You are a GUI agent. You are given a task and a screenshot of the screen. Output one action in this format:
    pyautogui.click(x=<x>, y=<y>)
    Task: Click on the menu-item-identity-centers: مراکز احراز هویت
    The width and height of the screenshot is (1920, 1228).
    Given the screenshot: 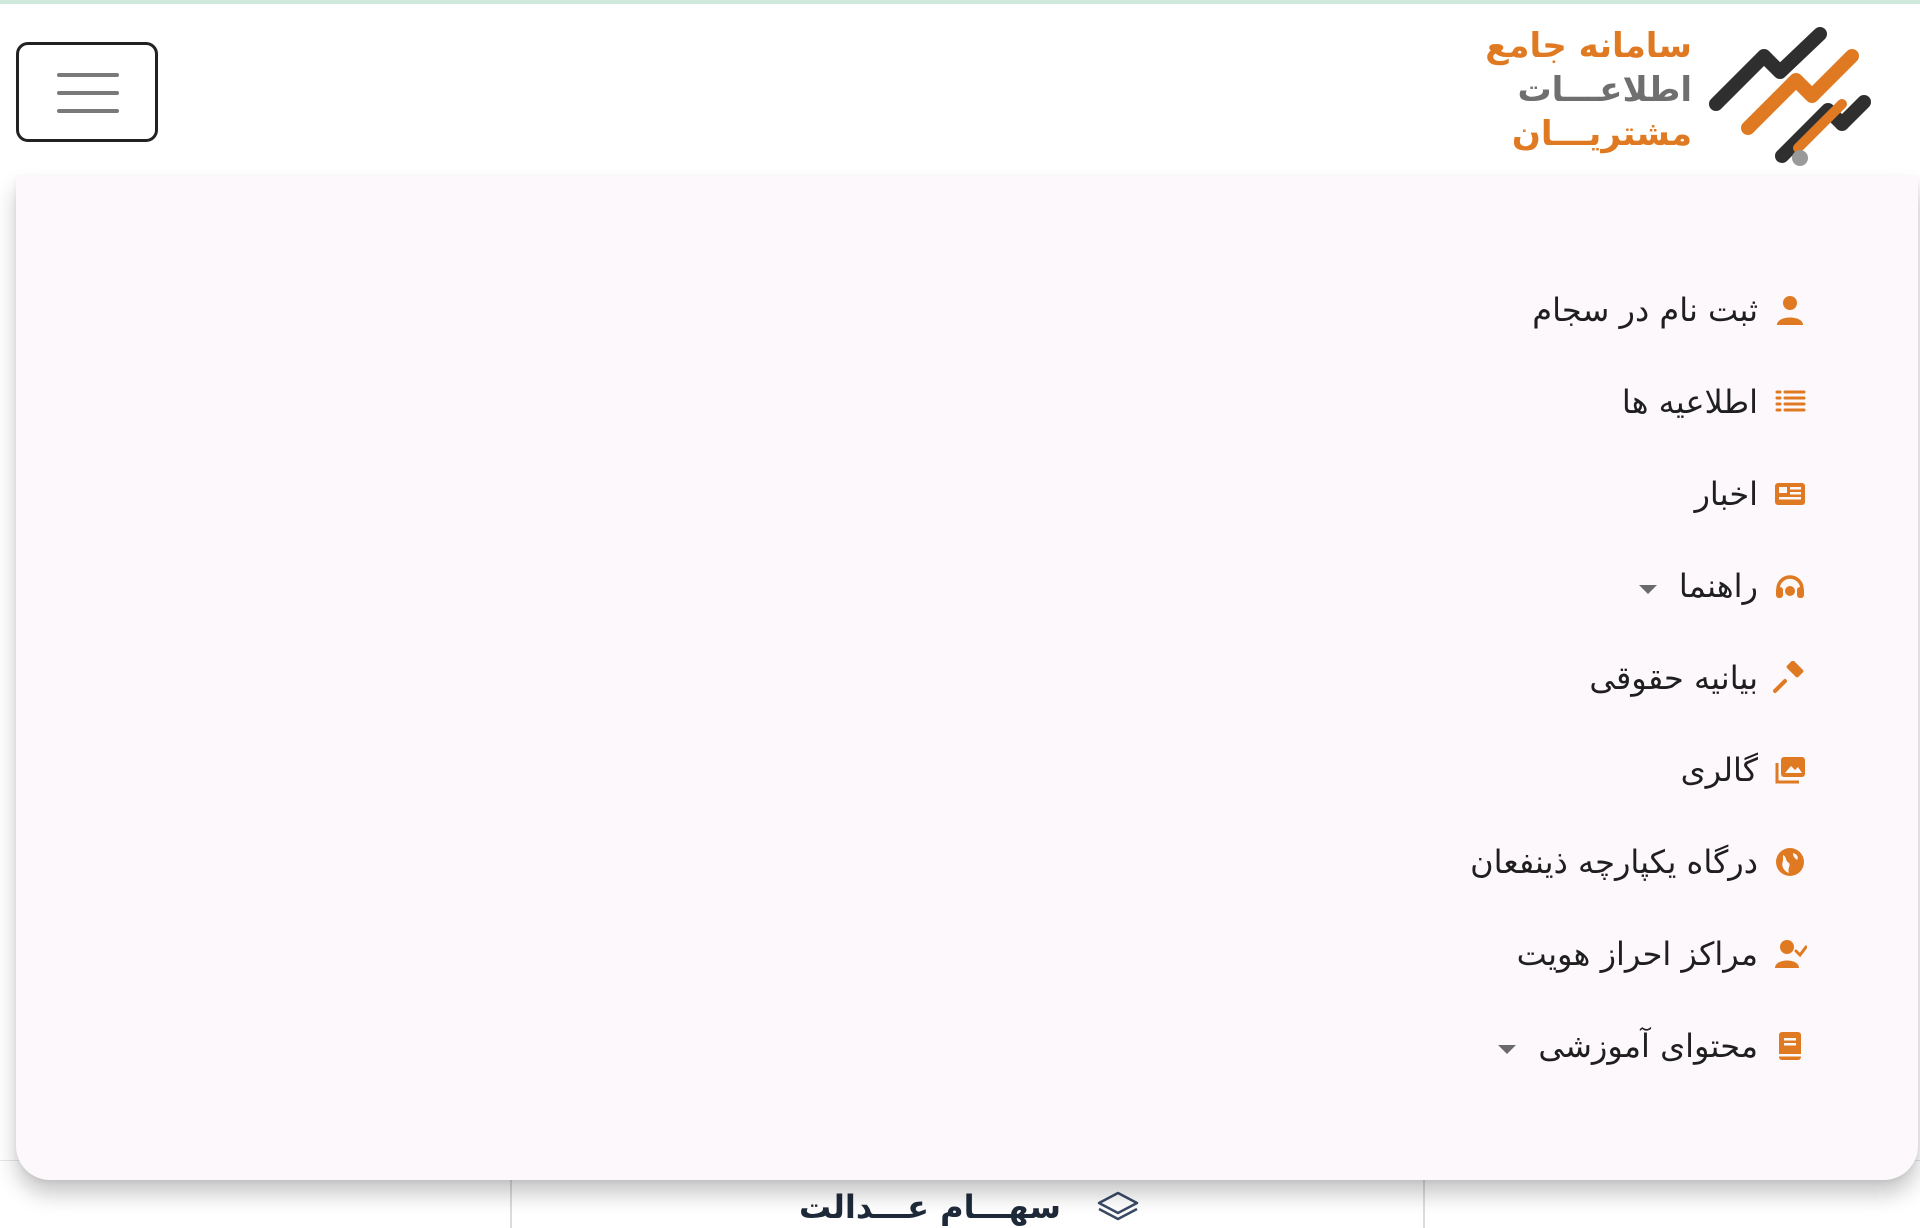 What is the action you would take?
    pyautogui.click(x=1640, y=954)
    